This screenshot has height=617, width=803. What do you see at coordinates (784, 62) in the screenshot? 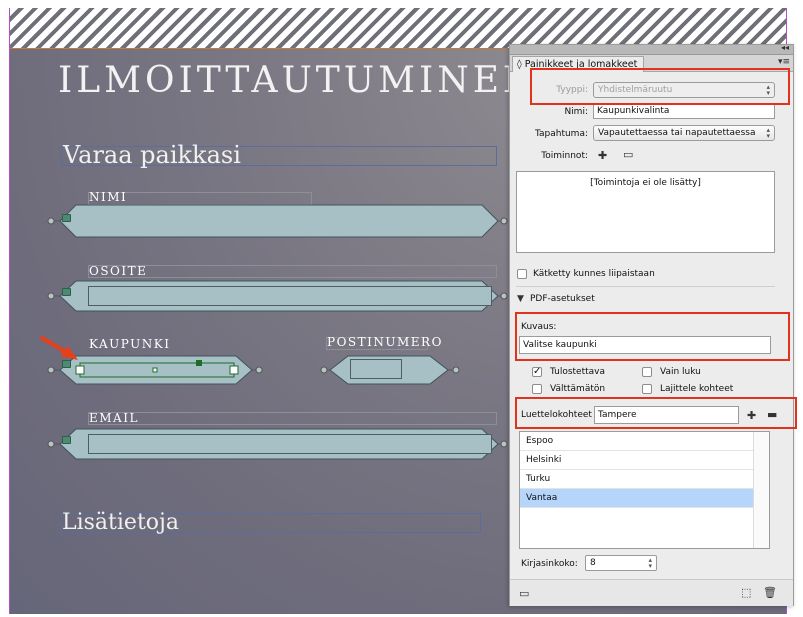
I see `panel-menu-icon: ▾≡` at bounding box center [784, 62].